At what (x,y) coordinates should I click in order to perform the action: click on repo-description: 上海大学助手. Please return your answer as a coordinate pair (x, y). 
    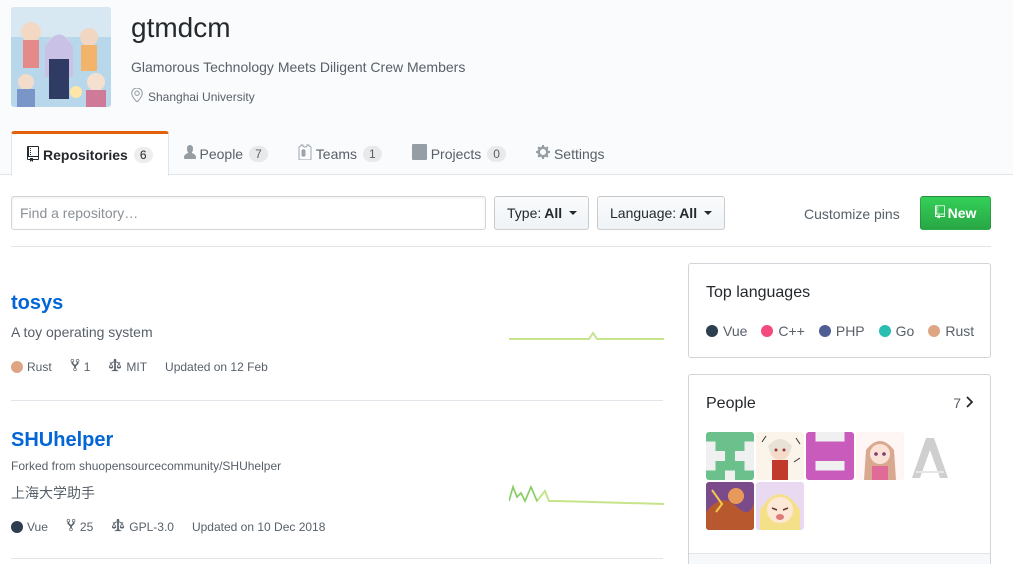
    Looking at the image, I should click on (53, 493).